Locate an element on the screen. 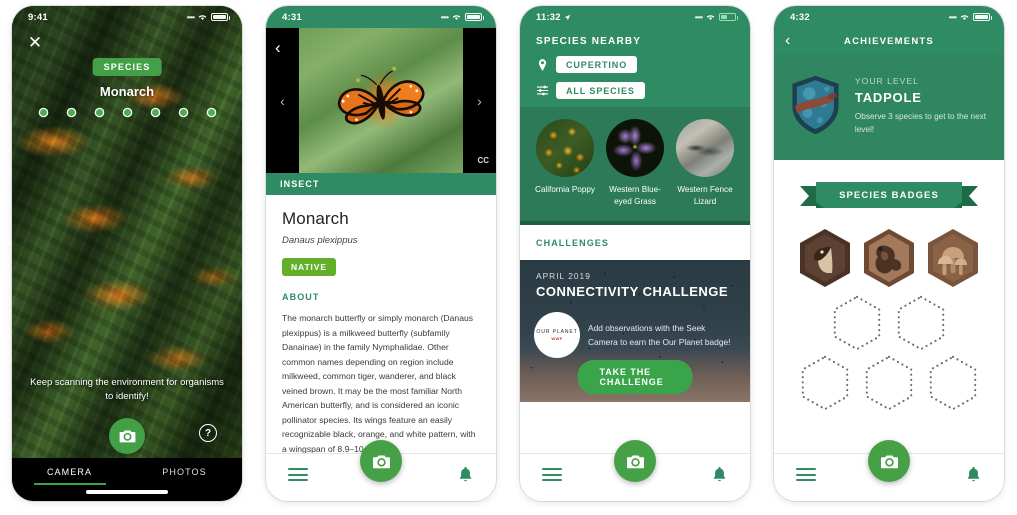 Image resolution: width=1017 pixels, height=515 pixels. location-filter-button: CUPERTINO is located at coordinates (597, 64).